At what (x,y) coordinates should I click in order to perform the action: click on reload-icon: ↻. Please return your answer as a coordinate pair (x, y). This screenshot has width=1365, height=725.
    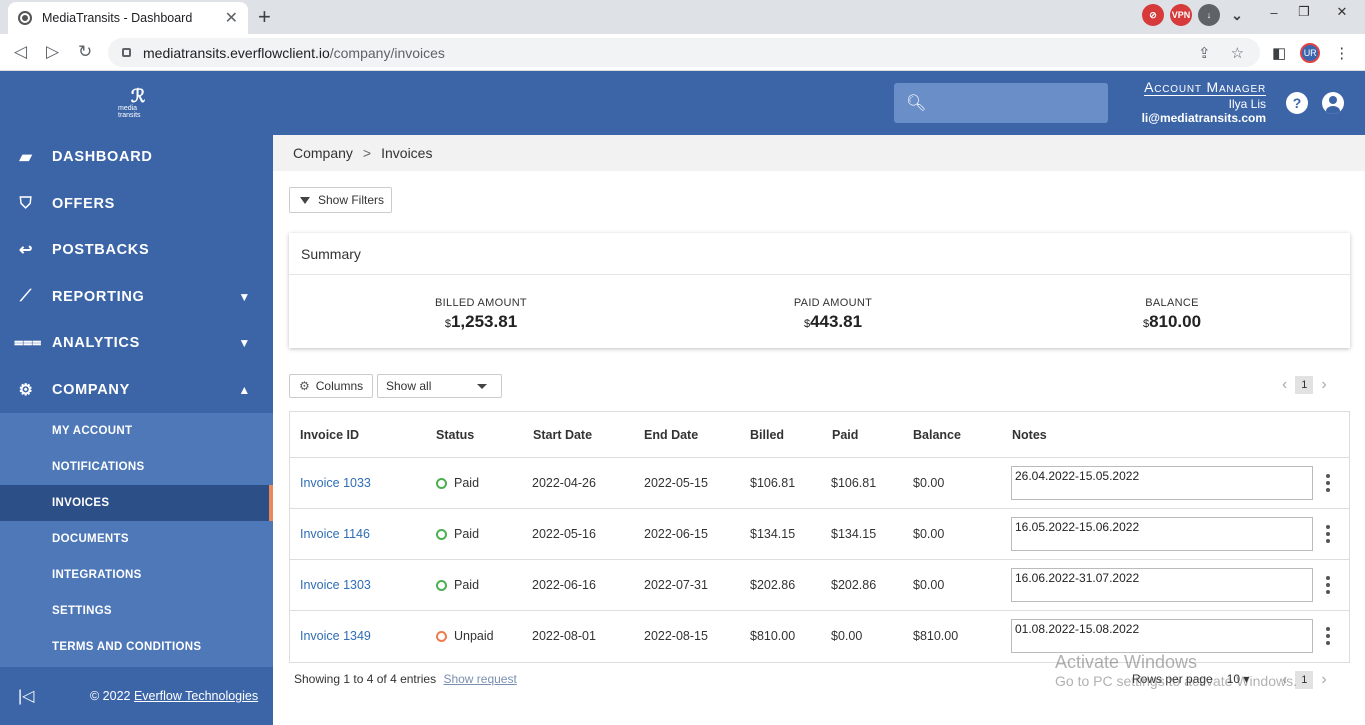
    Looking at the image, I should click on (85, 52).